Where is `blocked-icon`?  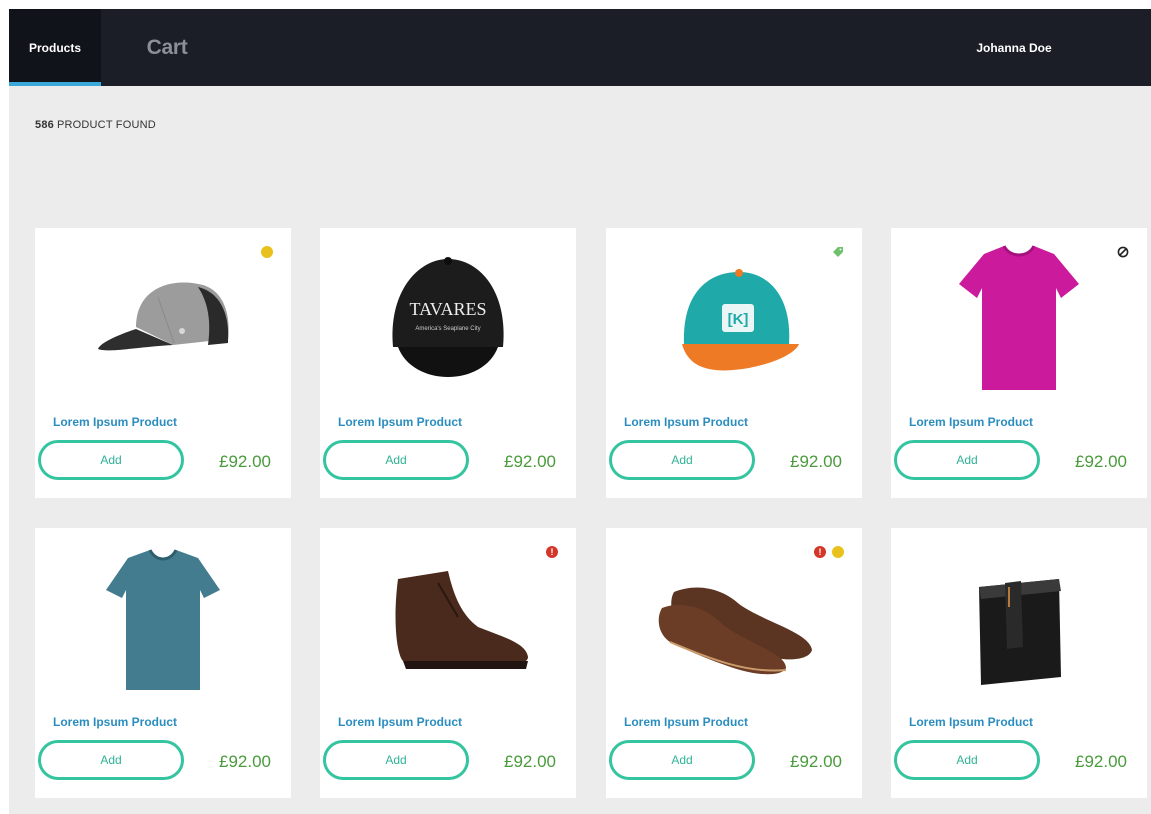 blocked-icon is located at coordinates (1123, 252).